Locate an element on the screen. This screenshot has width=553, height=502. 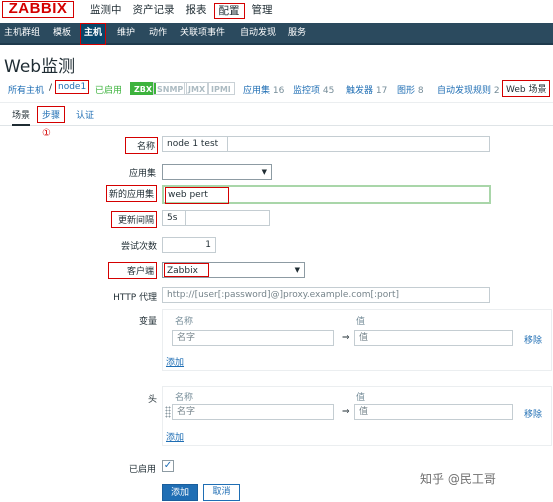
page-title: Web监测 is located at coordinates (40, 67).